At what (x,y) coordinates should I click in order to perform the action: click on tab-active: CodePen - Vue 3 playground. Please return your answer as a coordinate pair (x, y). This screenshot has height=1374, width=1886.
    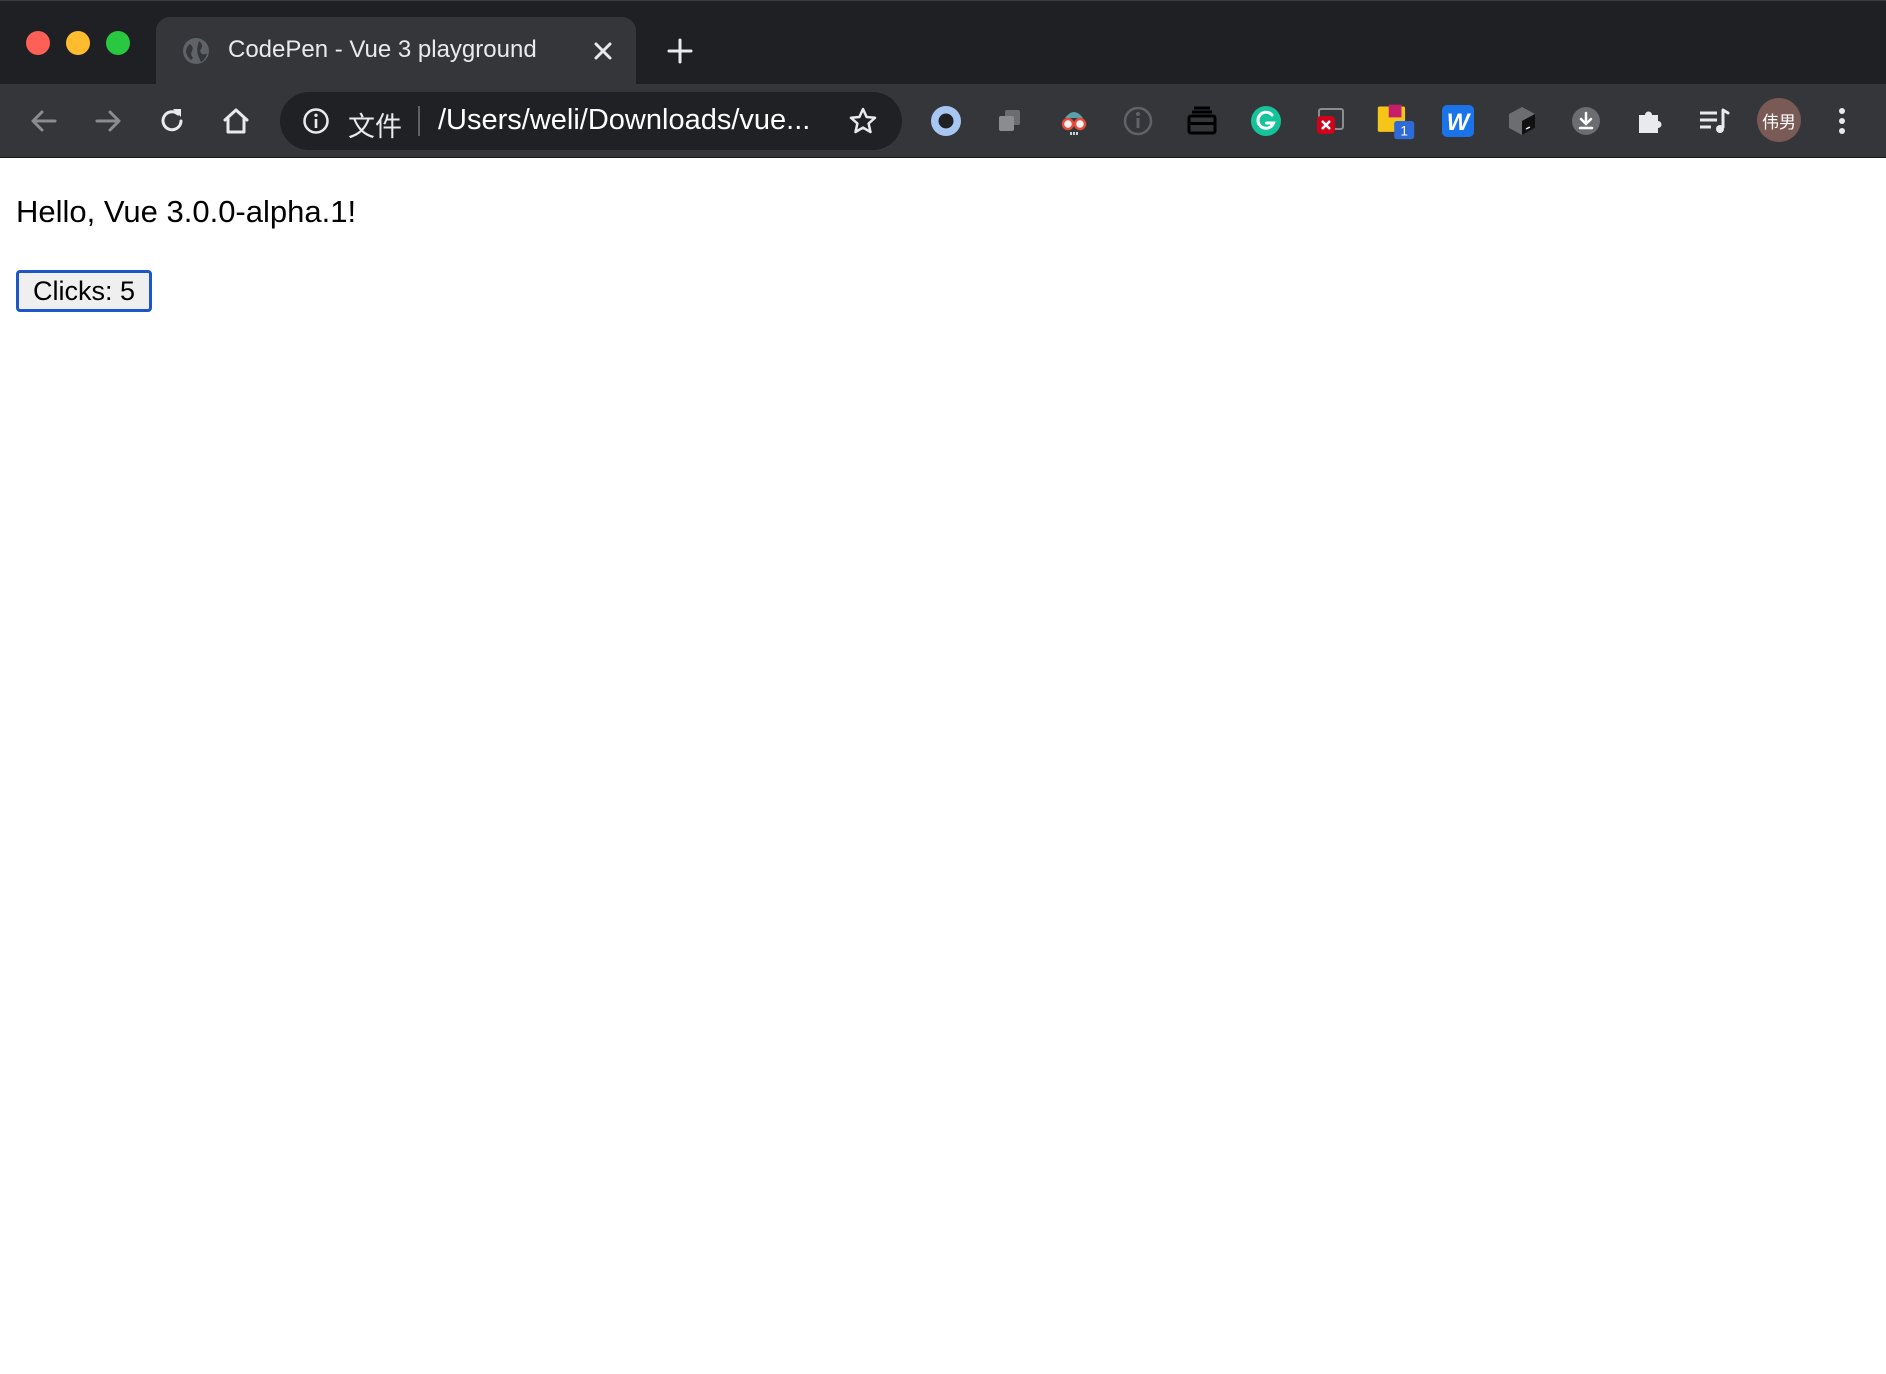
    Looking at the image, I should click on (396, 51).